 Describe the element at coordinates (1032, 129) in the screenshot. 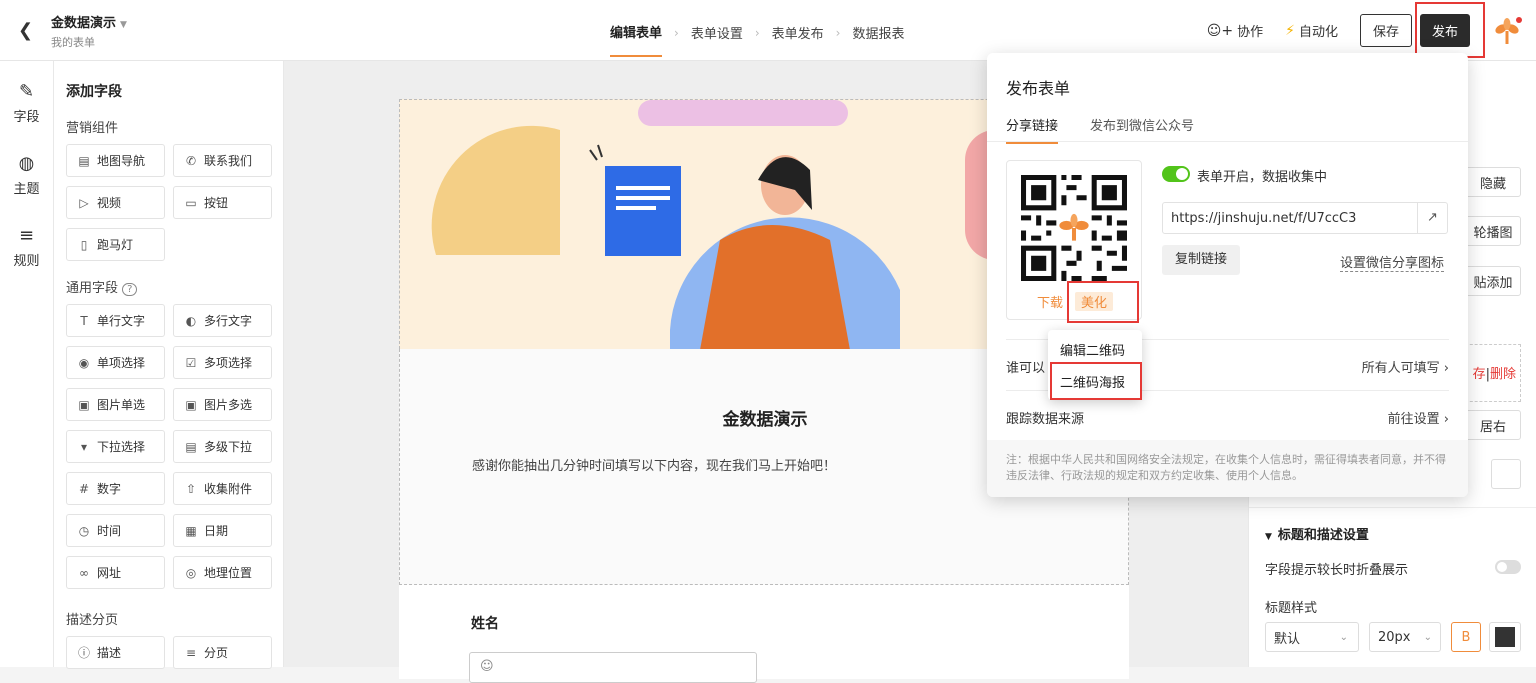

I see `tab-share-link: 分享链接` at that location.